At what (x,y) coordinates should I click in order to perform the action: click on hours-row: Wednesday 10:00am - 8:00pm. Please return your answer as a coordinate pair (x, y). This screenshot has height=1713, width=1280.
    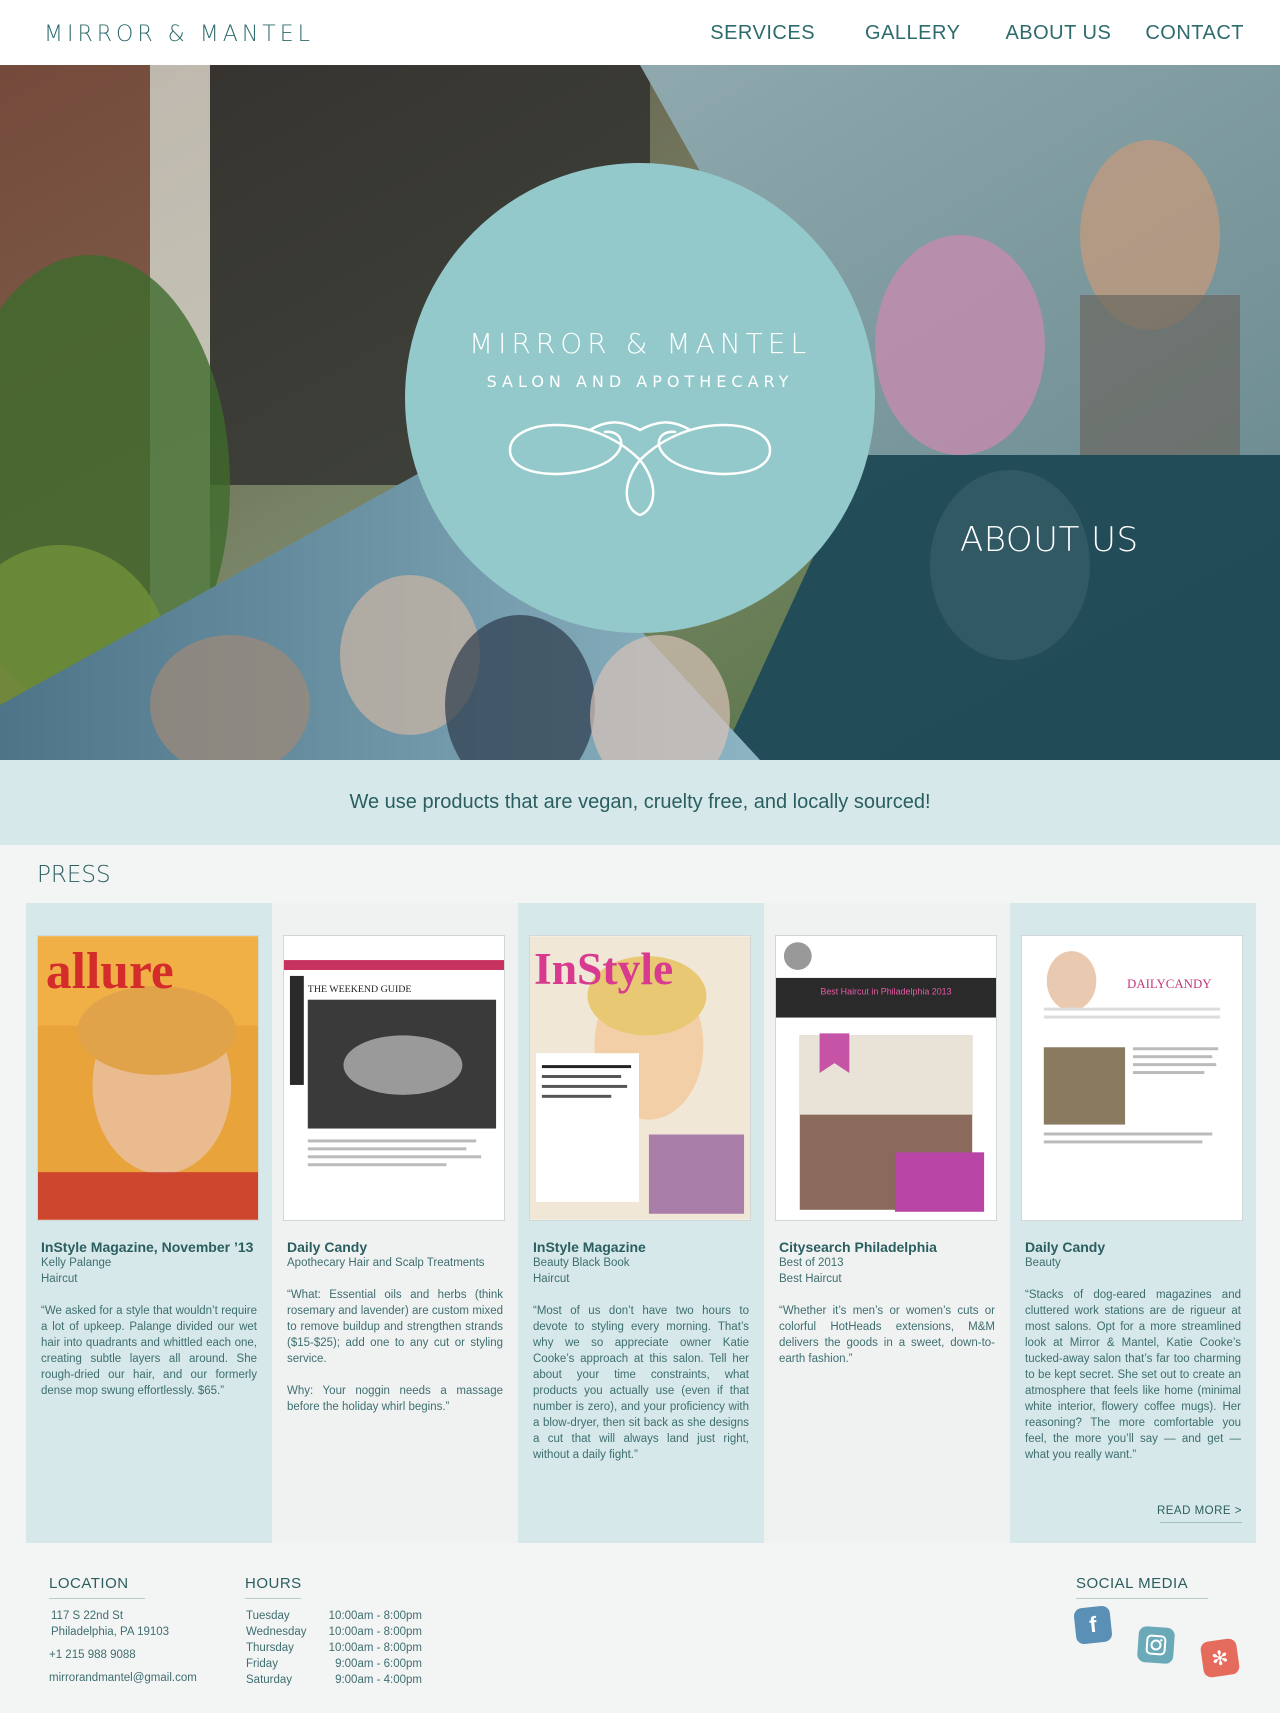
    Looking at the image, I should click on (334, 1632).